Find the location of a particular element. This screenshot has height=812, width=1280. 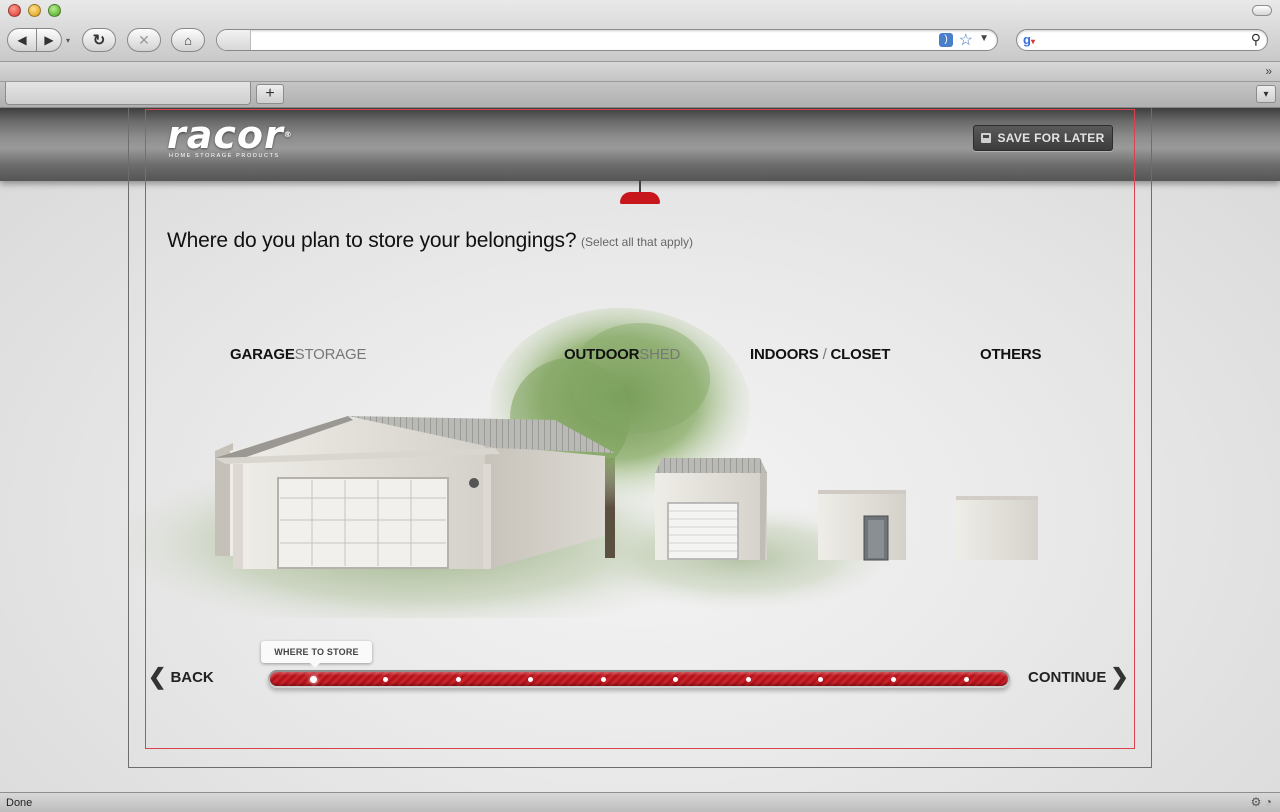

bookmarks-toolbar: » is located at coordinates (640, 72).